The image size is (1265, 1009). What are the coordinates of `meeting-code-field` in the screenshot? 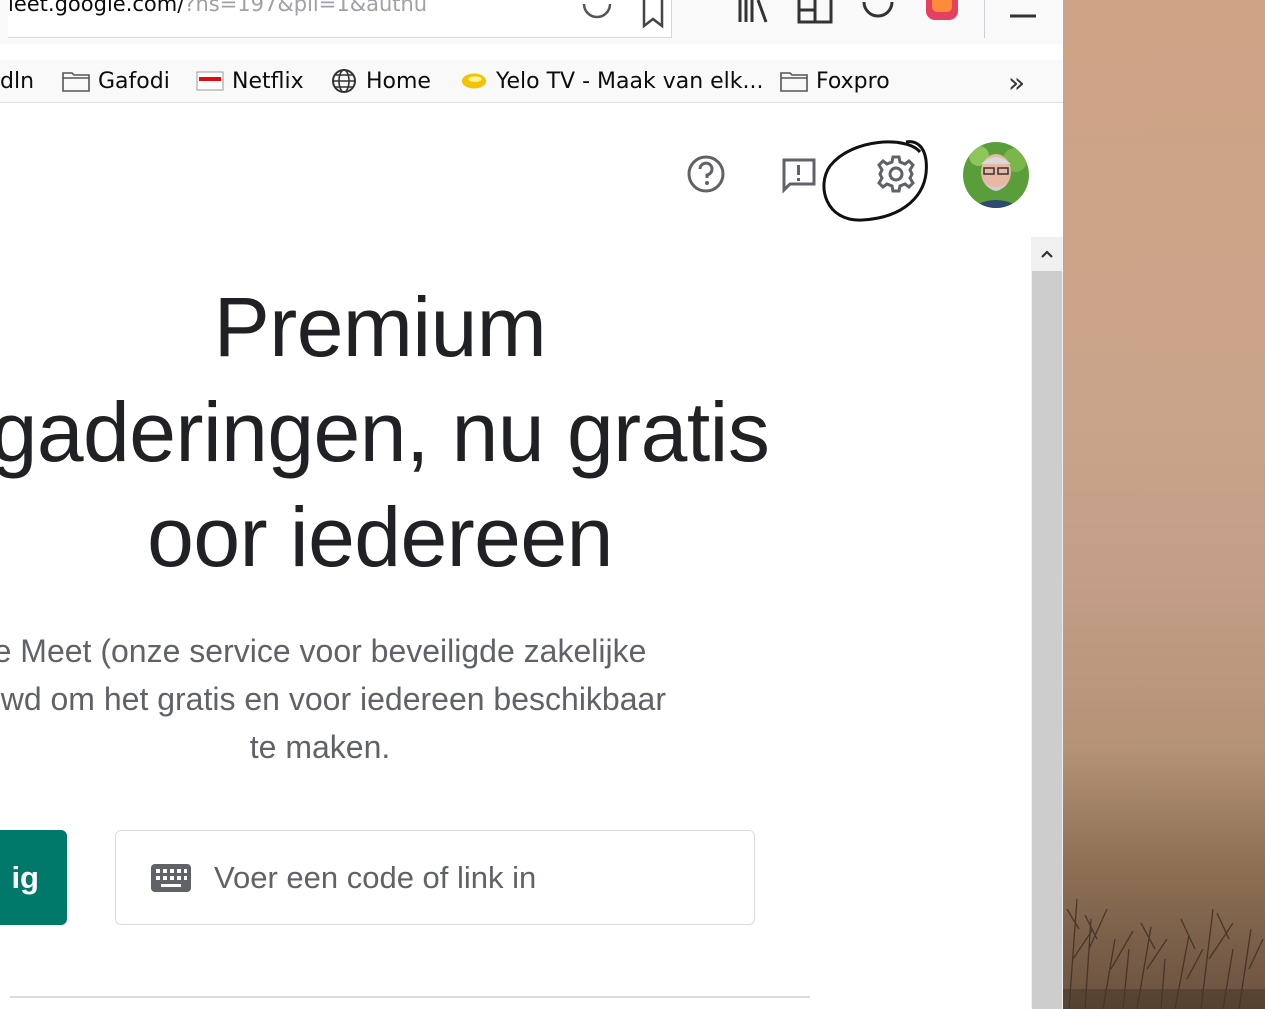 It's located at (435, 877).